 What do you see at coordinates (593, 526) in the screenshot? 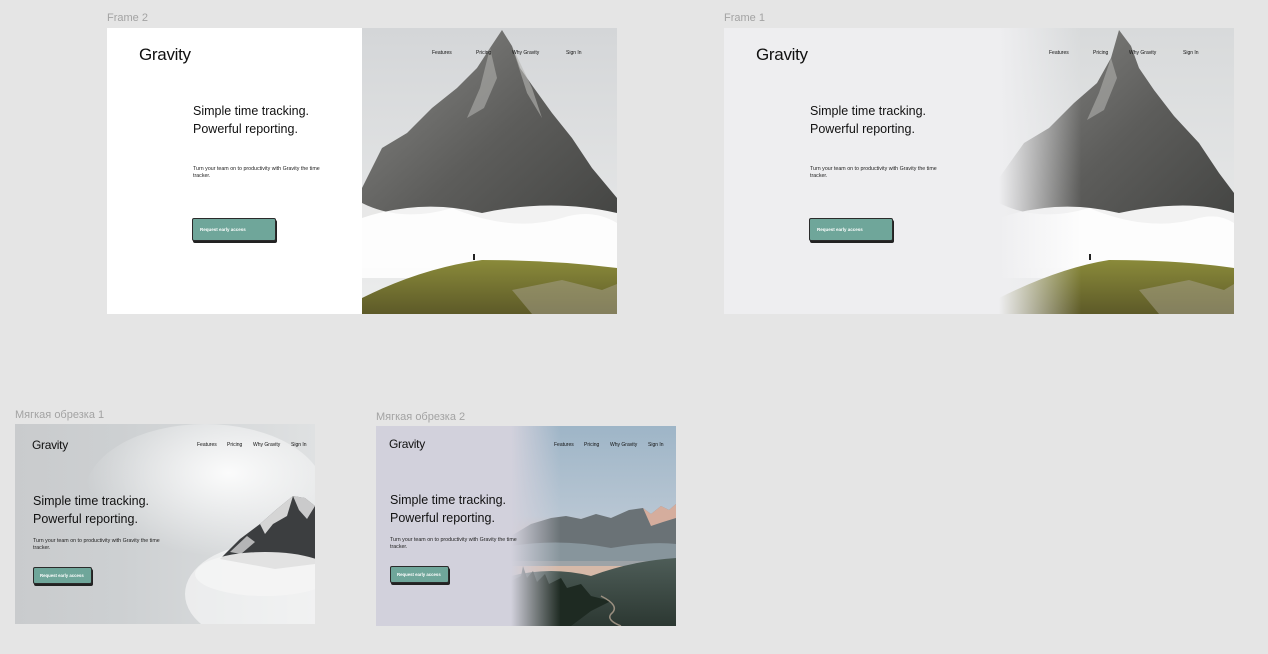
I see `valley-mountain-photo` at bounding box center [593, 526].